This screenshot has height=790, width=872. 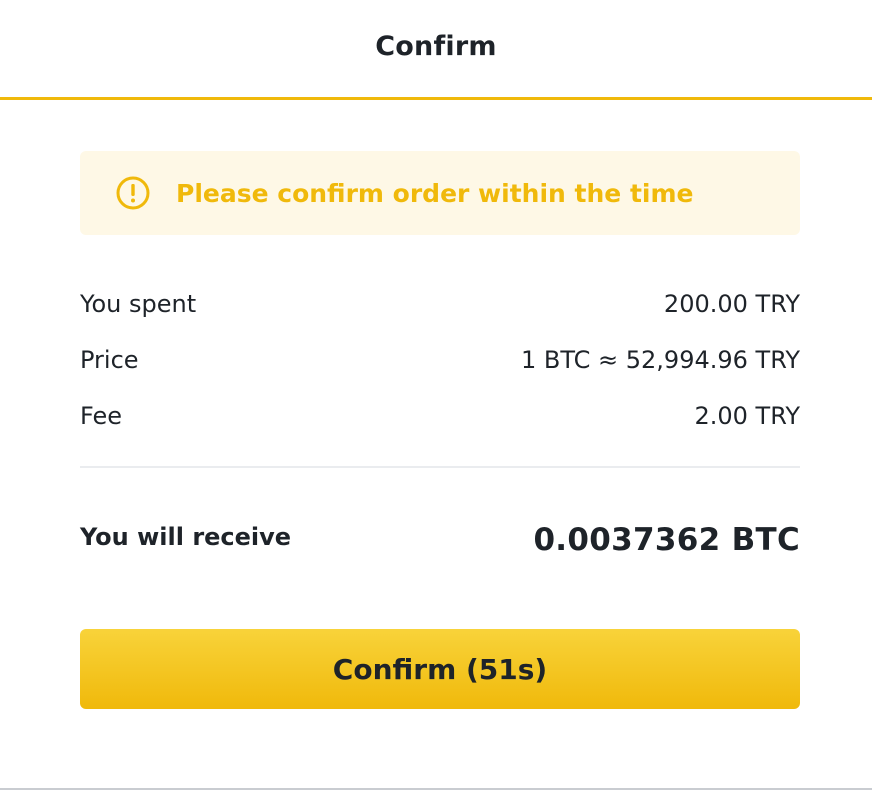 What do you see at coordinates (440, 669) in the screenshot?
I see `confirm-button: Confirm (51s)` at bounding box center [440, 669].